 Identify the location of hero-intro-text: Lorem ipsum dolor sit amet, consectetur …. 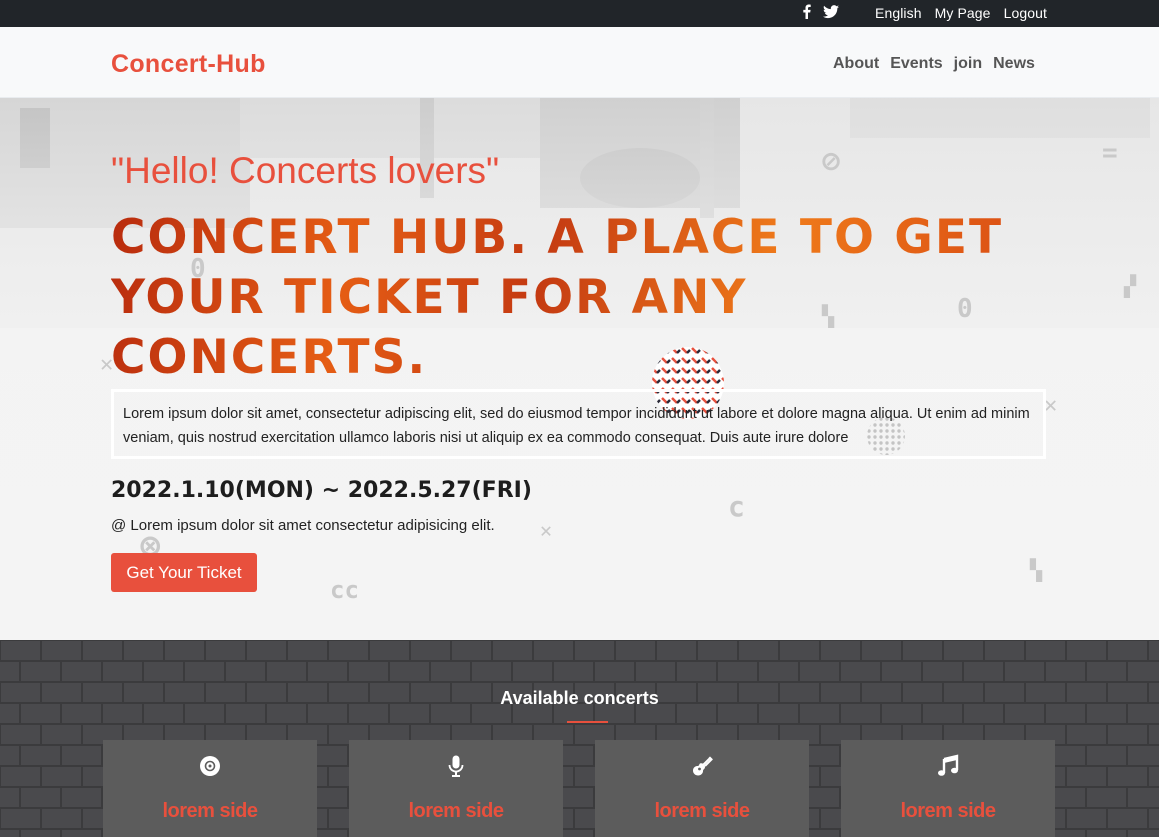
(578, 424).